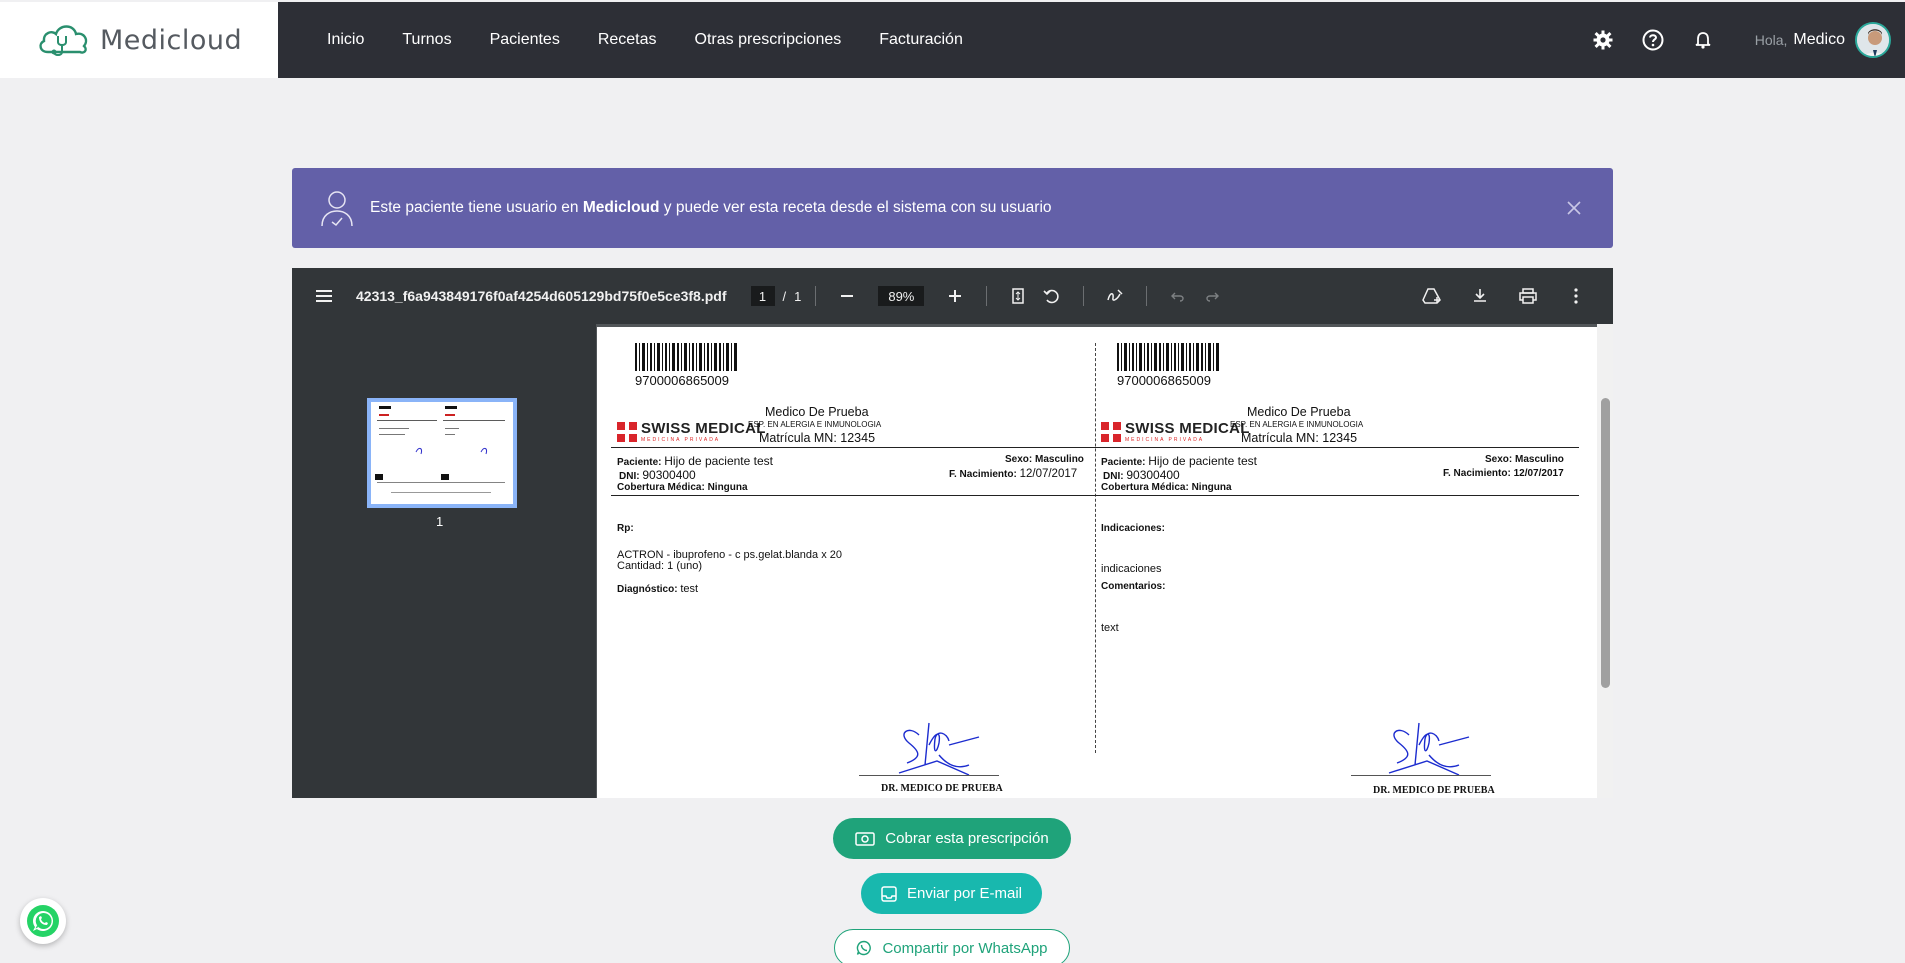 The height and width of the screenshot is (963, 1905). I want to click on patient-field: Paciente: Hijo de paciente test, so click(1179, 461).